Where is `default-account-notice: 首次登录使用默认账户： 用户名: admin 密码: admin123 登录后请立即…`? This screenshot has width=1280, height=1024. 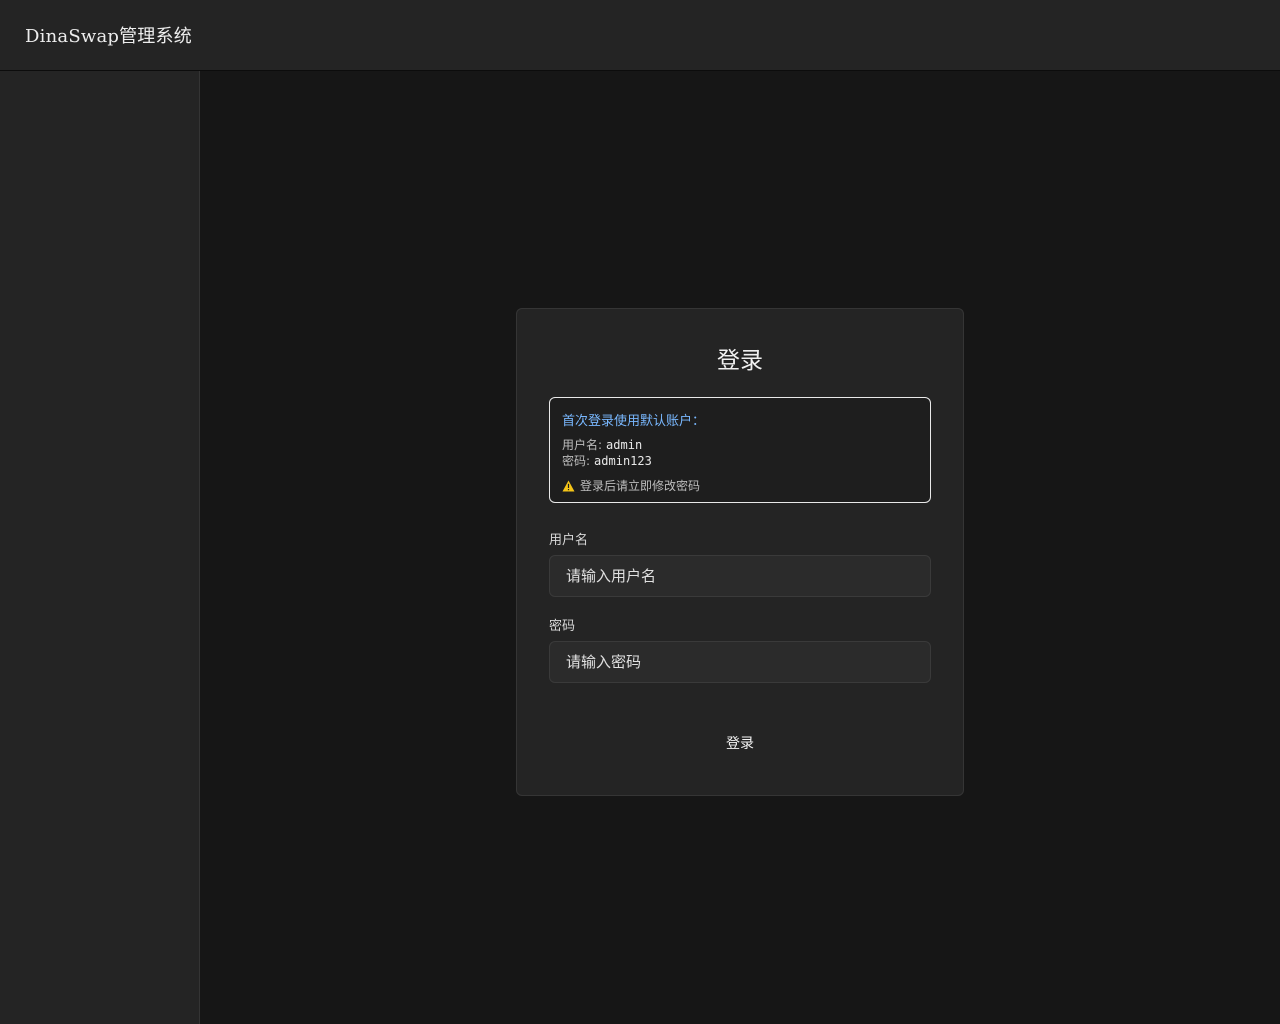 default-account-notice: 首次登录使用默认账户： 用户名: admin 密码: admin123 登录后请立即… is located at coordinates (740, 450).